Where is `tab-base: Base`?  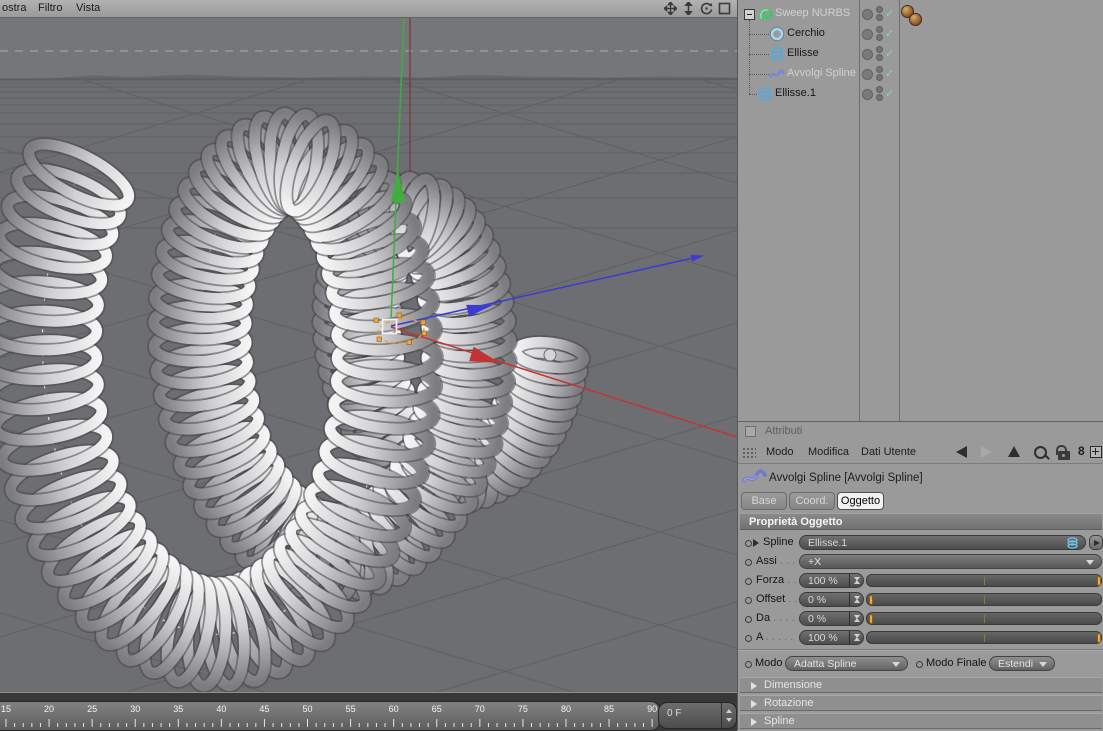 tab-base: Base is located at coordinates (764, 501).